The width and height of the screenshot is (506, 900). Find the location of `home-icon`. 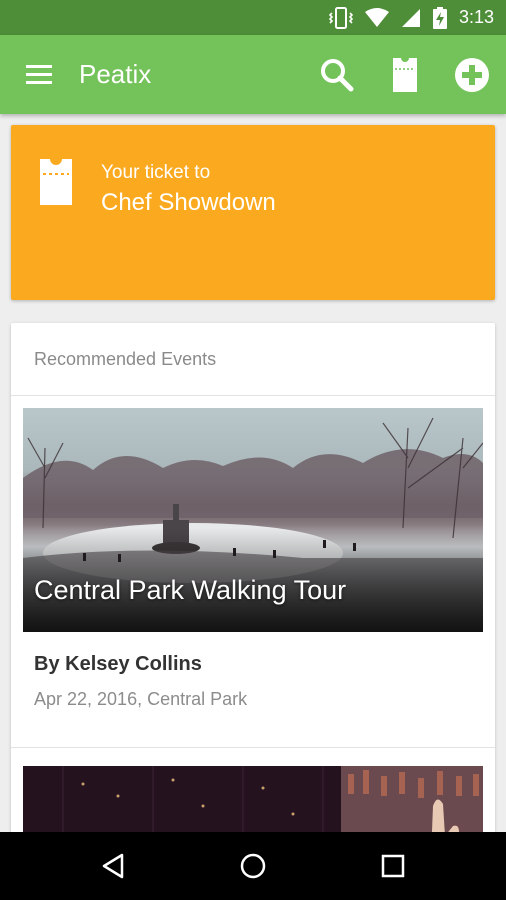

home-icon is located at coordinates (253, 866).